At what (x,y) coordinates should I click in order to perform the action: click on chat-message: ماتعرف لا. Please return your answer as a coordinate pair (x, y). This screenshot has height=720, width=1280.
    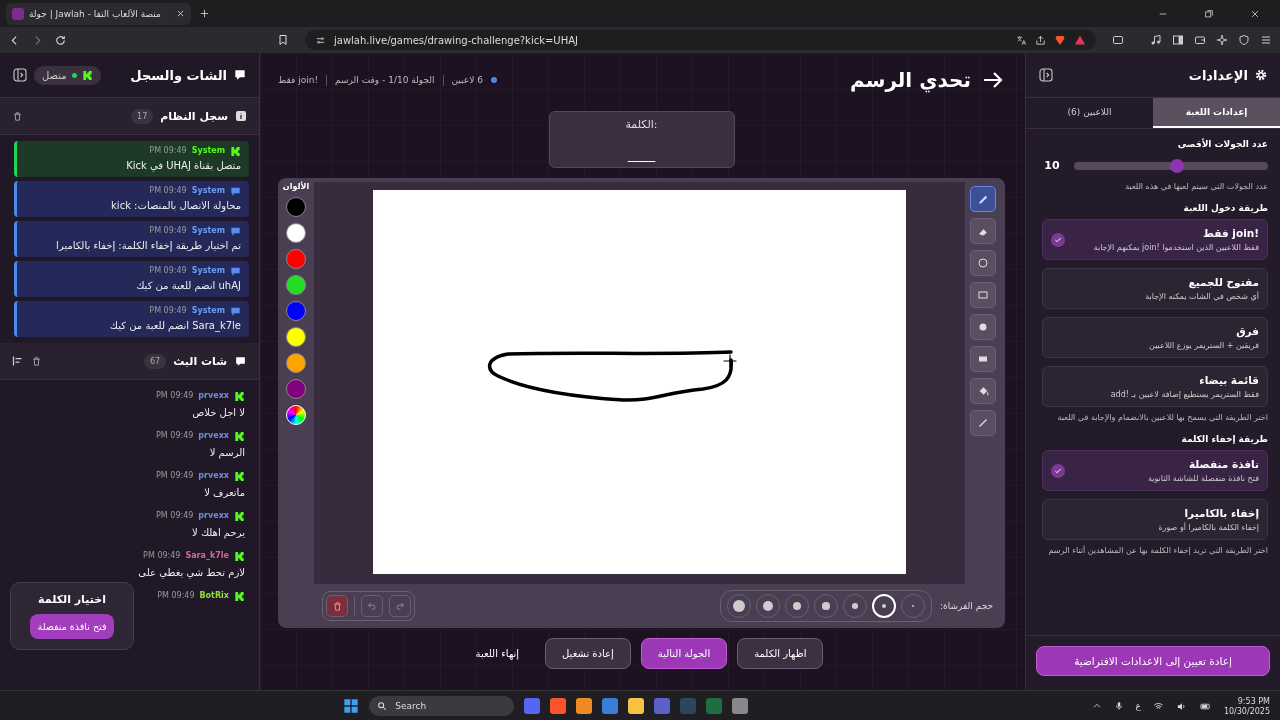
    Looking at the image, I should click on (224, 493).